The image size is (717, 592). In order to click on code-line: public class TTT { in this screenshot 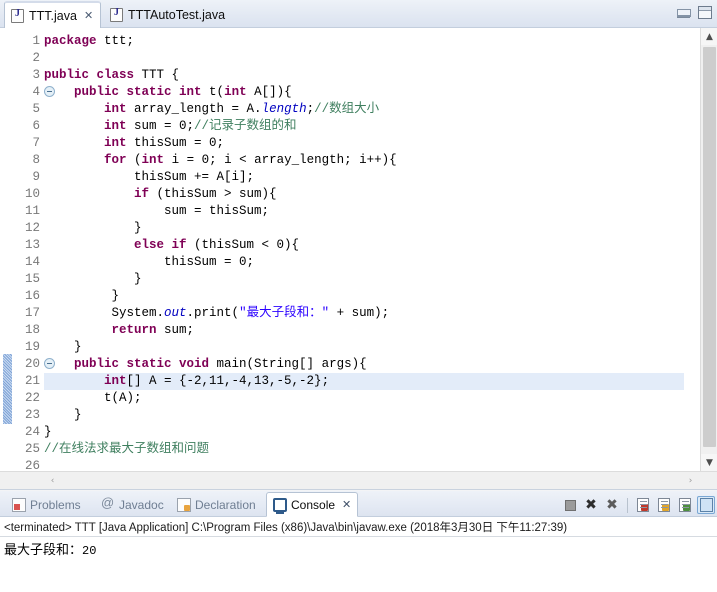, I will do `click(111, 75)`.